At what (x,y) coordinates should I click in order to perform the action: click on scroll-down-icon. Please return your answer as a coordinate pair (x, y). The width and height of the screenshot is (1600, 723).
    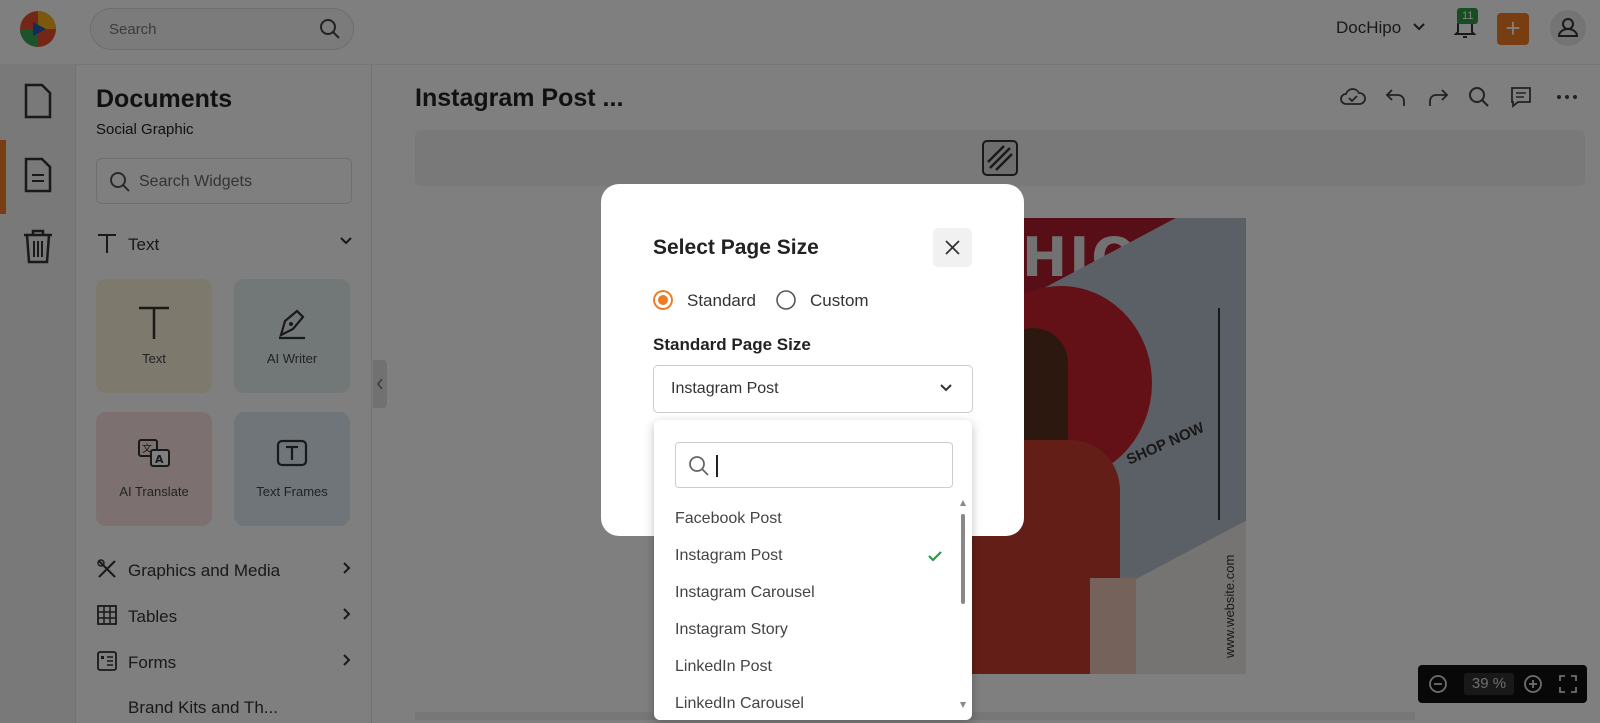
    Looking at the image, I should click on (963, 705).